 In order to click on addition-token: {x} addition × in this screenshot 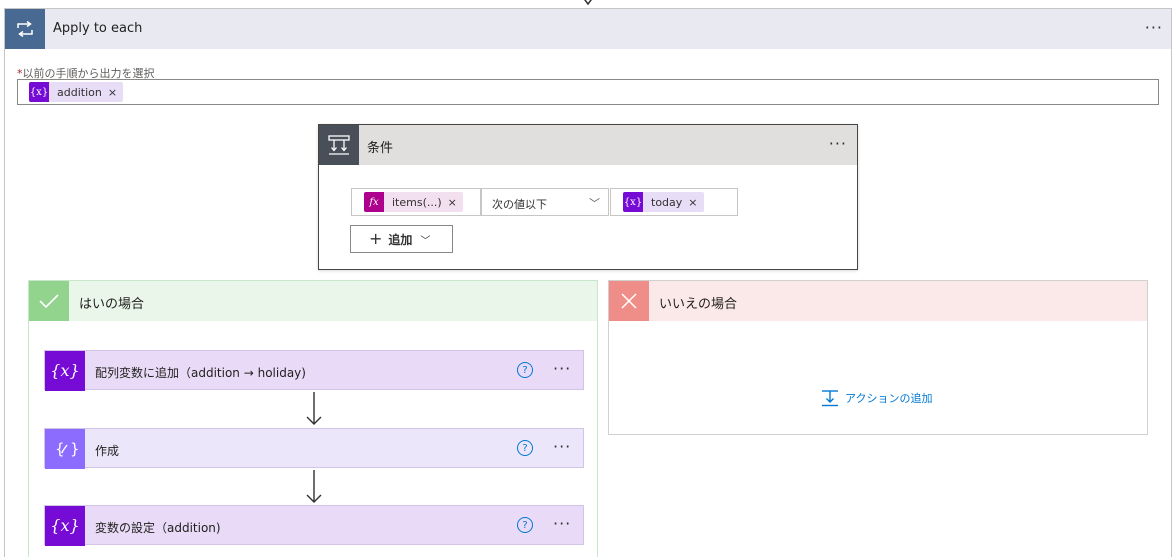, I will do `click(76, 92)`.